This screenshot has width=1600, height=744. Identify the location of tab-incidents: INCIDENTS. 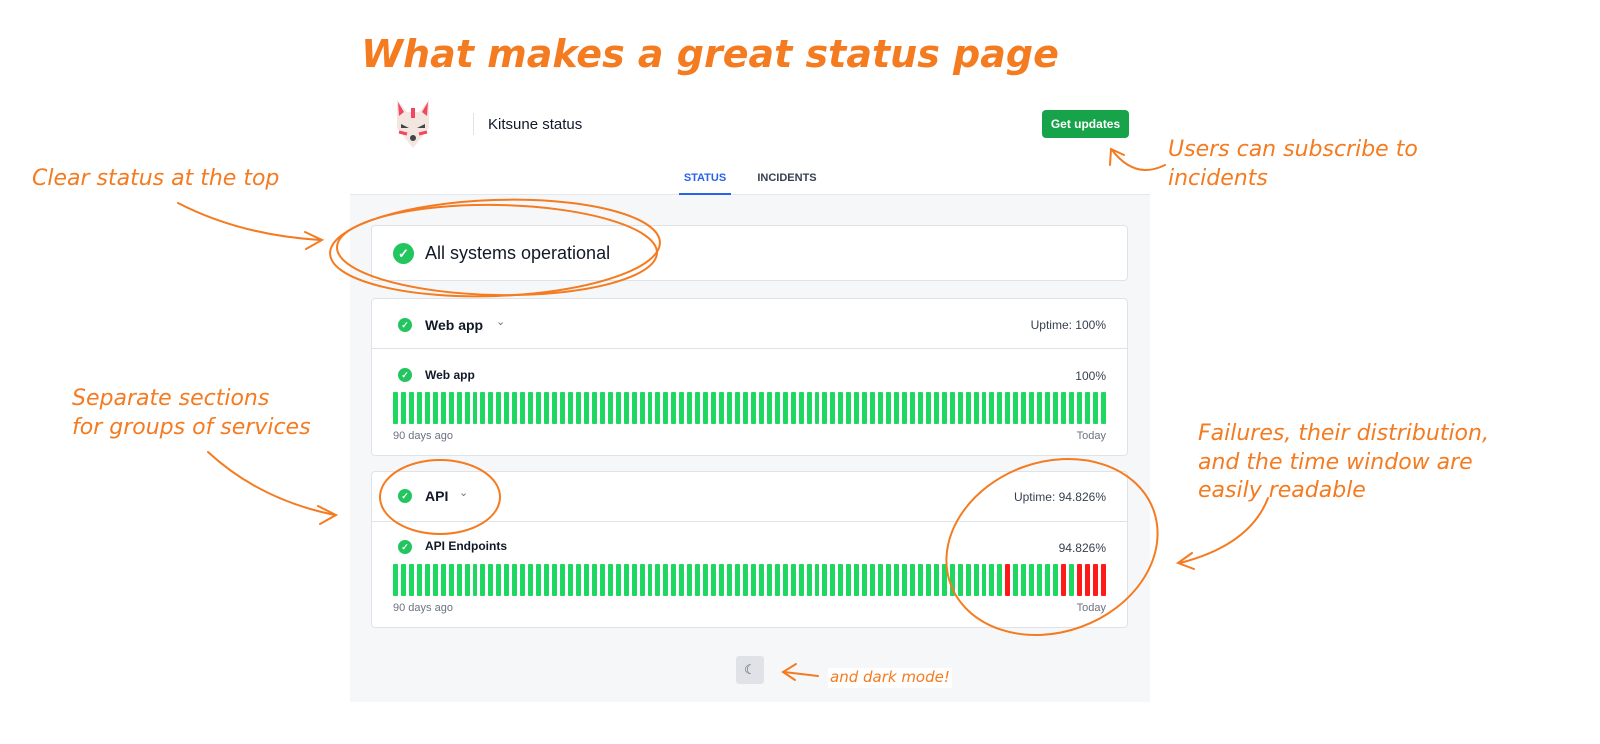
(787, 183).